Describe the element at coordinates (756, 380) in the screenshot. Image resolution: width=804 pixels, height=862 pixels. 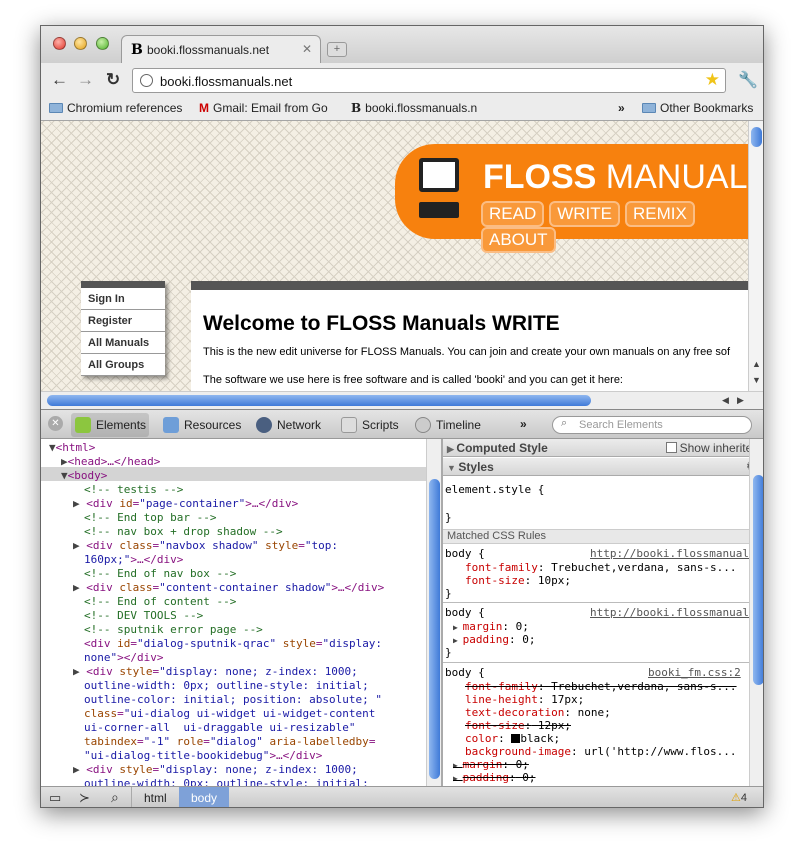
I see `scroll-down-arrow-icon: ▼` at that location.